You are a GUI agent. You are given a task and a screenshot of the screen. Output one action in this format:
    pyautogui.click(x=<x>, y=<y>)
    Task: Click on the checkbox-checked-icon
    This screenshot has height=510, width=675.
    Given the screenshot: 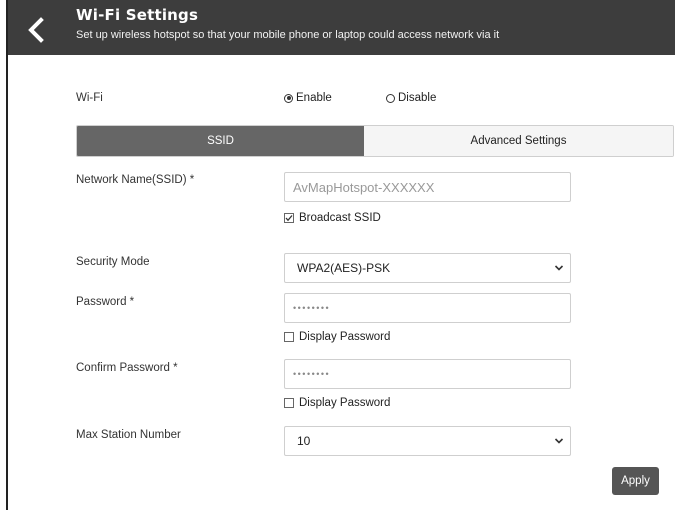 What is the action you would take?
    pyautogui.click(x=289, y=218)
    